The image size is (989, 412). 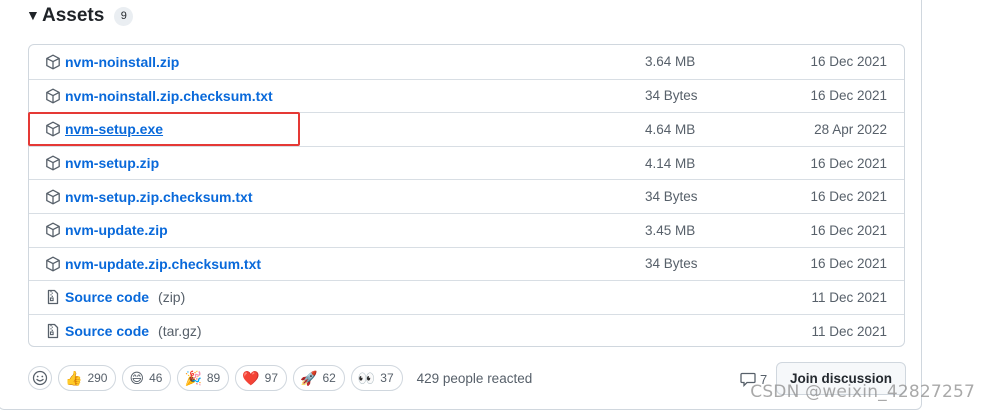 What do you see at coordinates (466, 329) in the screenshot?
I see `asset-row: Source code (tar.gz) 11 Dec 2021` at bounding box center [466, 329].